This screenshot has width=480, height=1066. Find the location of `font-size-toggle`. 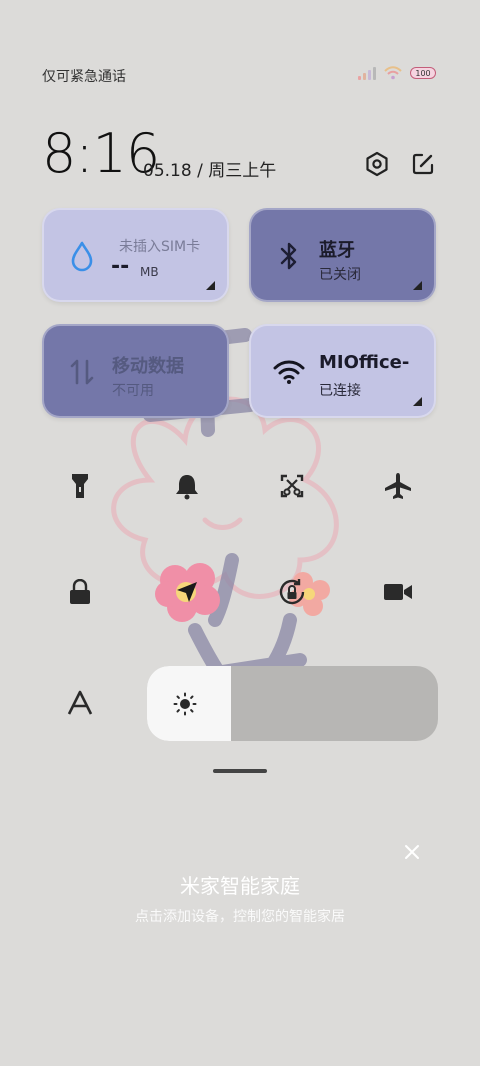

font-size-toggle is located at coordinates (80, 703).